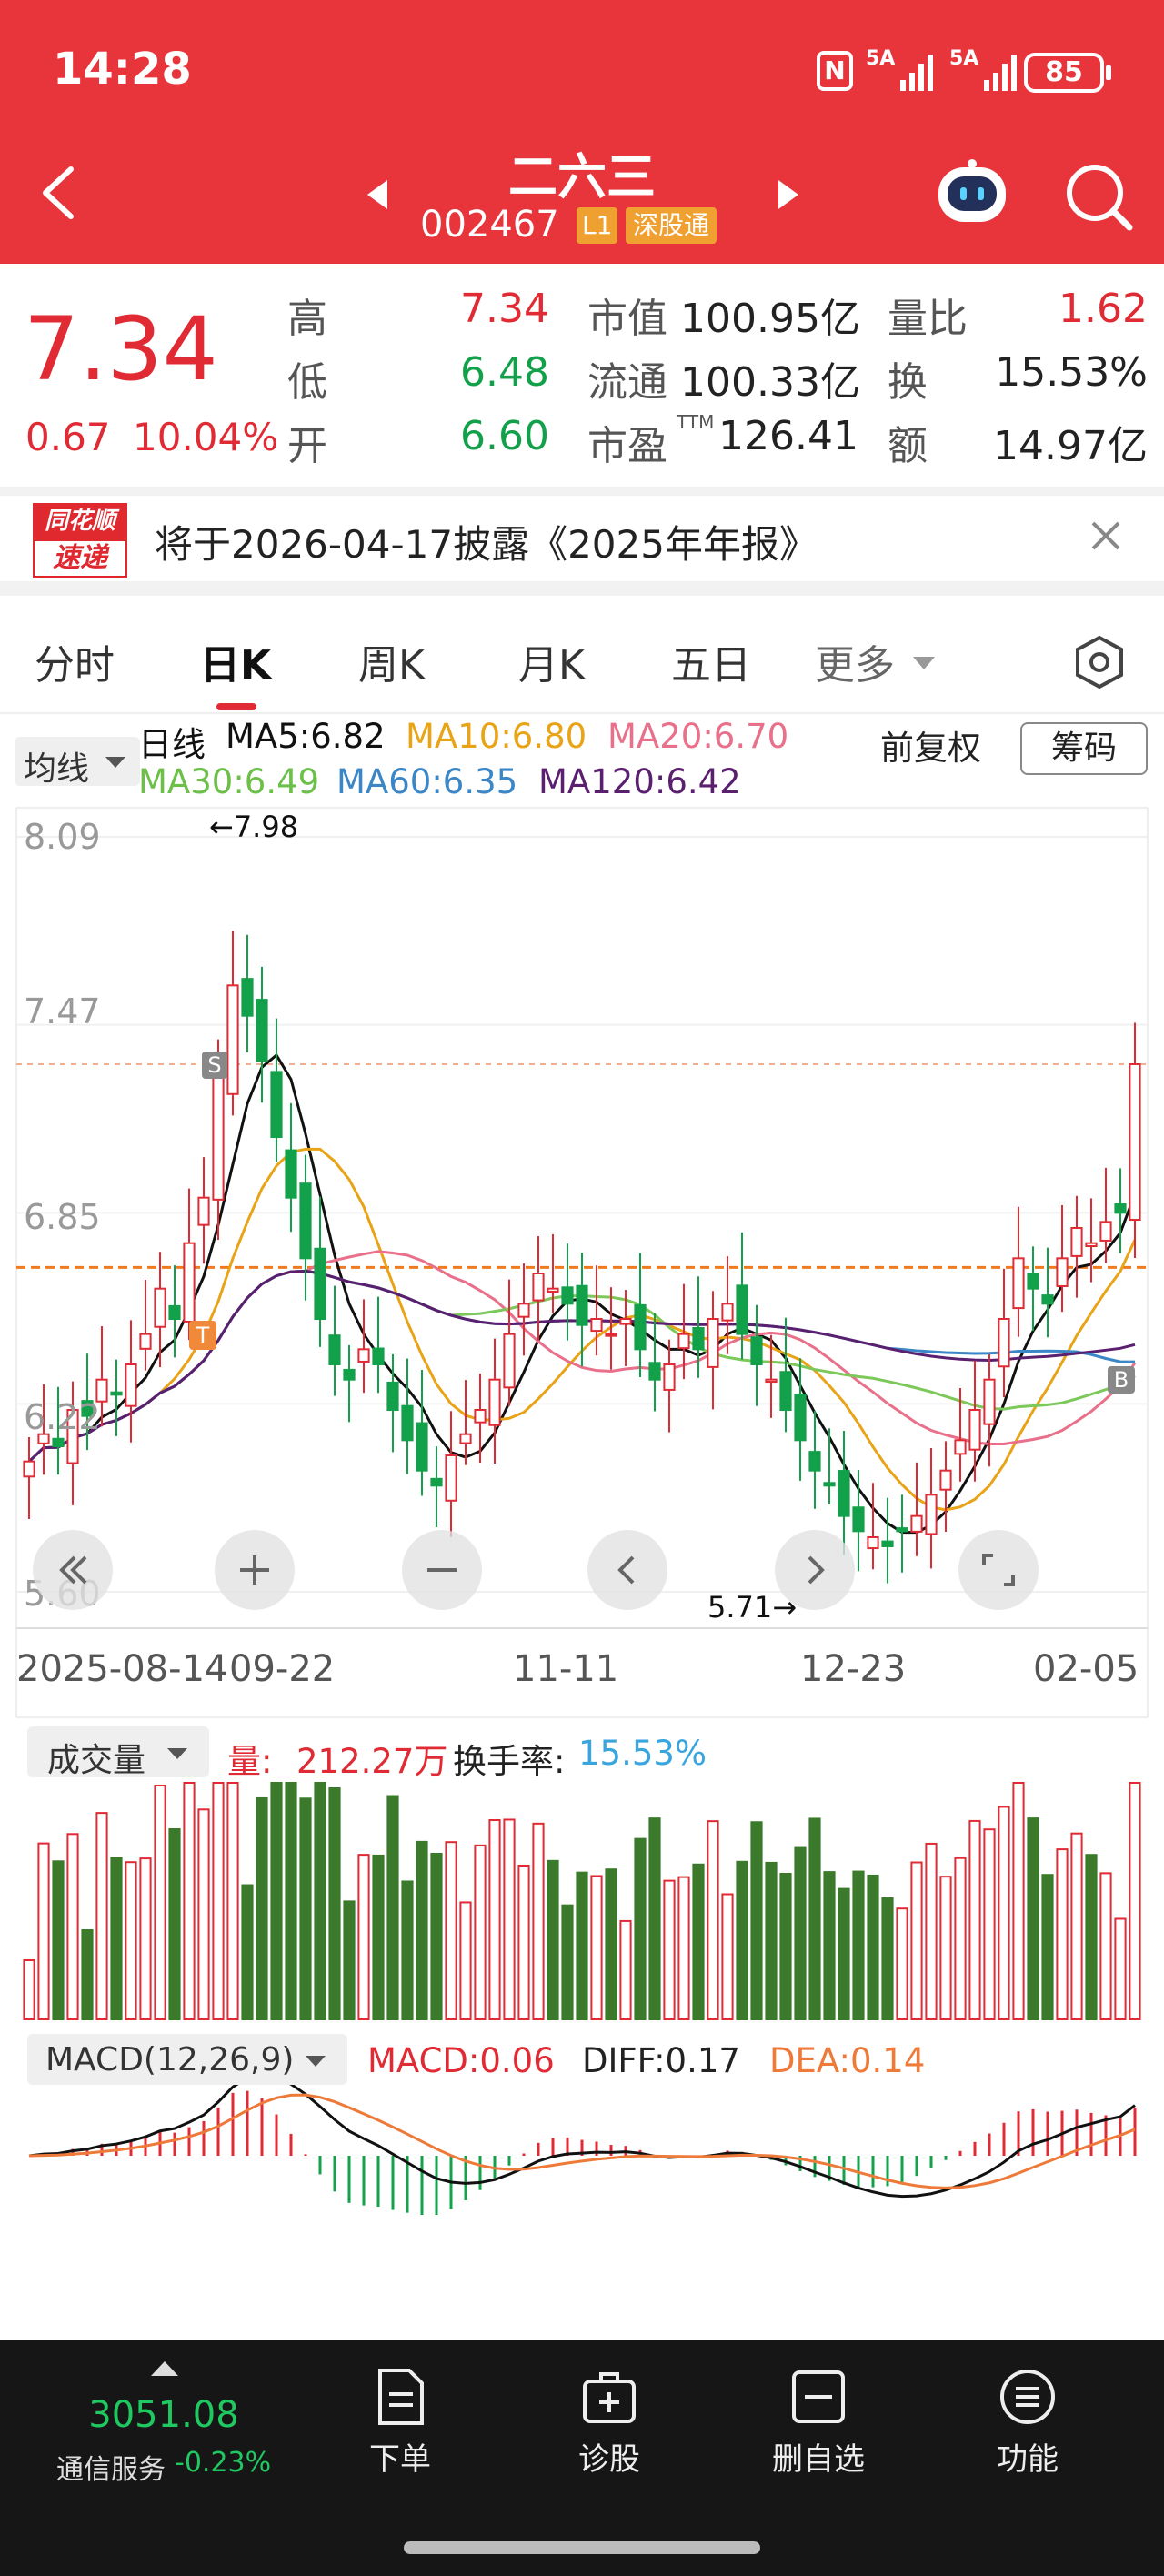  I want to click on high-value: 7.34, so click(505, 309).